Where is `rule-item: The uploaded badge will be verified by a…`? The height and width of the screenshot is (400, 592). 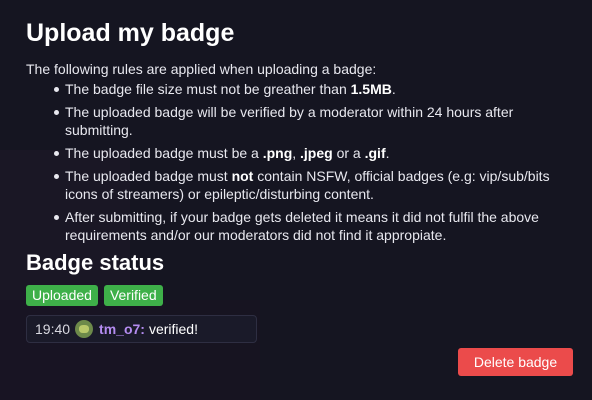 rule-item: The uploaded badge will be verified by a… is located at coordinates (300, 121).